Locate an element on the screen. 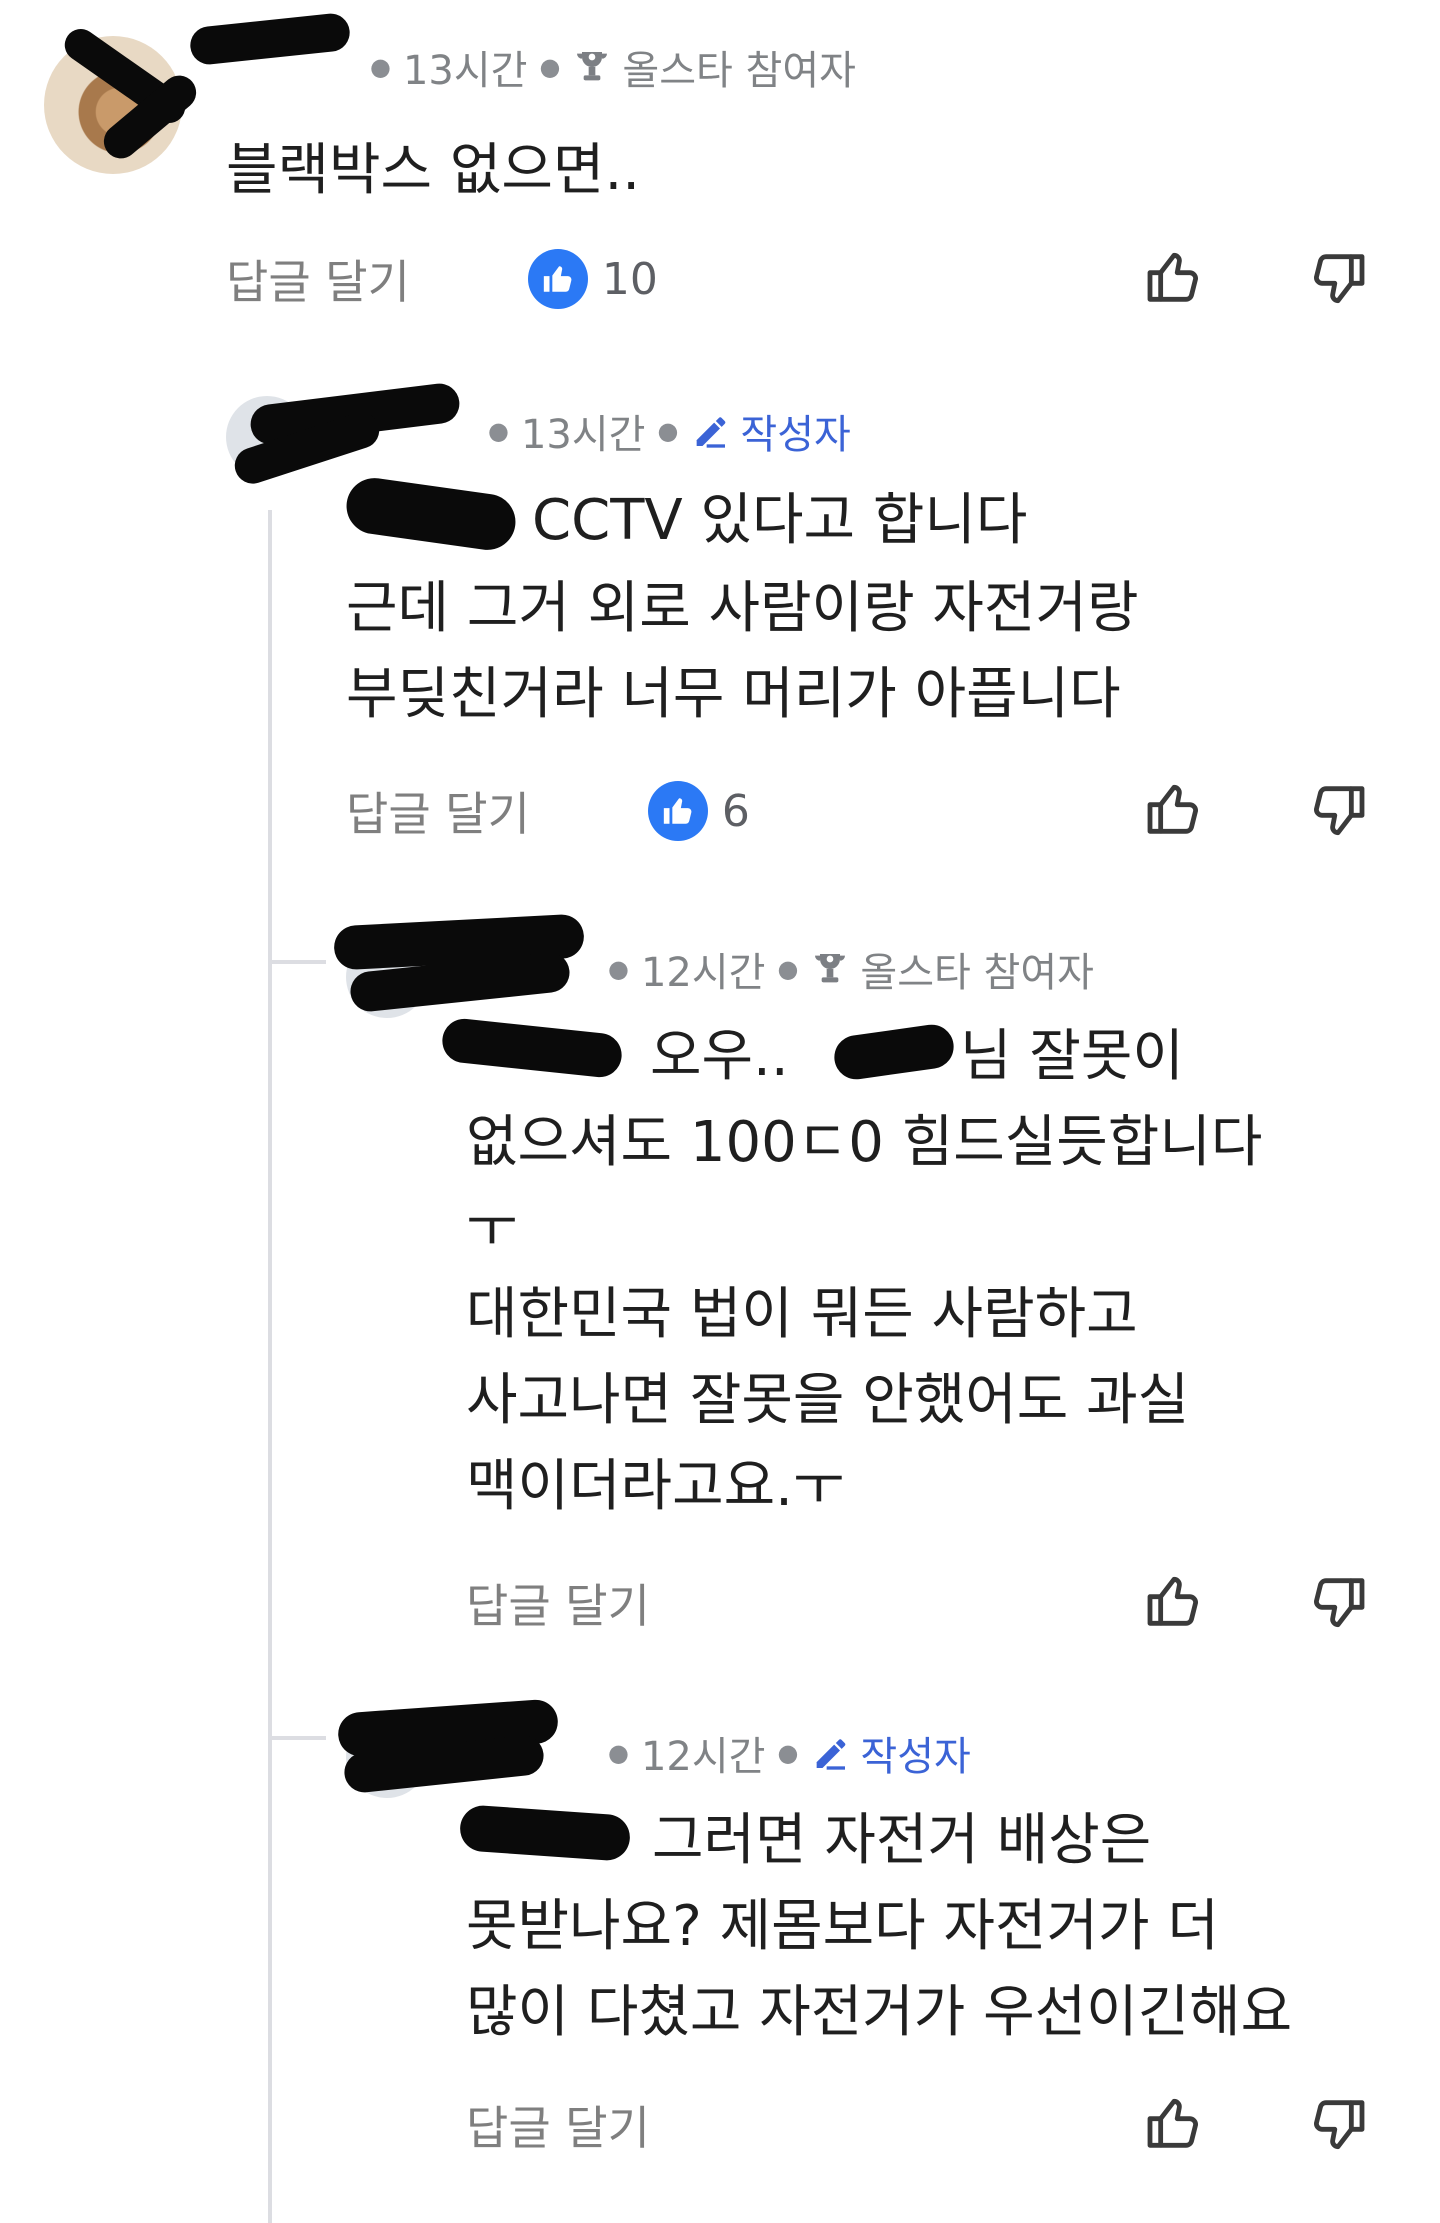 Image resolution: width=1440 pixels, height=2223 pixels. like-count-value: 6 is located at coordinates (735, 811).